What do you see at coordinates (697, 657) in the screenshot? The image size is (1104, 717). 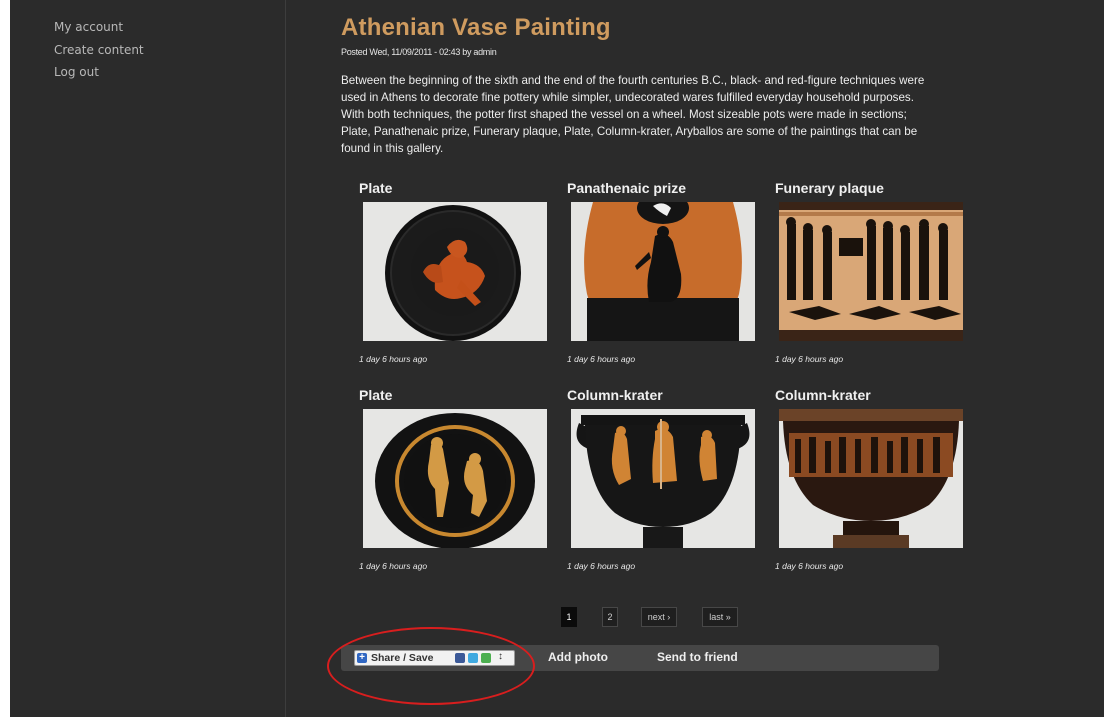 I see `send-to-friend-link: Send to friend` at bounding box center [697, 657].